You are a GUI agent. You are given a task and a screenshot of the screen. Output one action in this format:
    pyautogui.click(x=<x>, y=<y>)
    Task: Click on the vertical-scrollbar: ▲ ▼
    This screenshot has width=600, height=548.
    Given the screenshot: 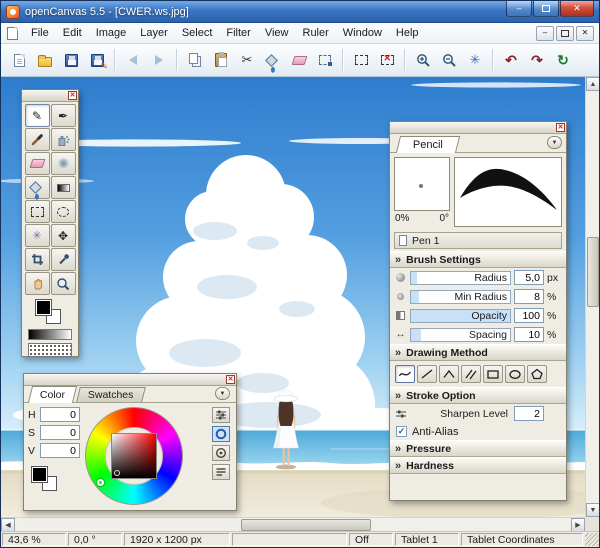 What is the action you would take?
    pyautogui.click(x=592, y=297)
    